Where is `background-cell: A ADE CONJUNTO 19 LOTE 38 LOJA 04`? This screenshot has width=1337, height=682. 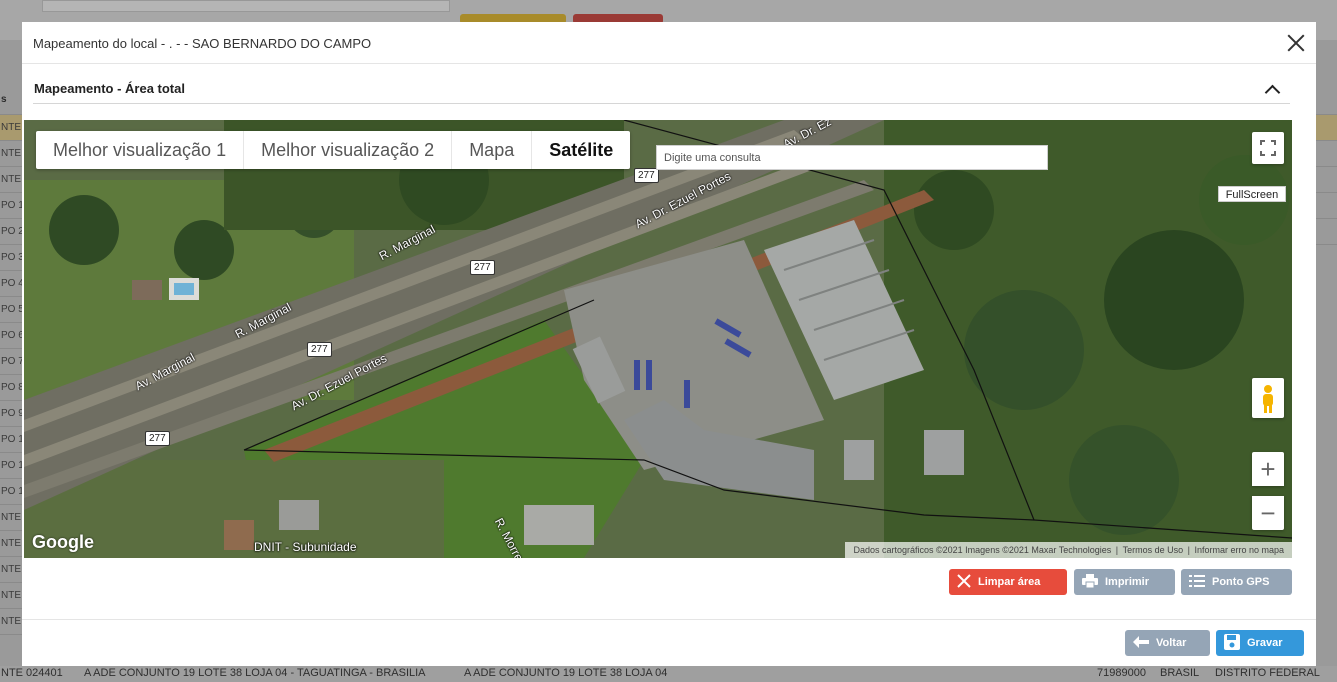 background-cell: A ADE CONJUNTO 19 LOTE 38 LOJA 04 is located at coordinates (566, 673).